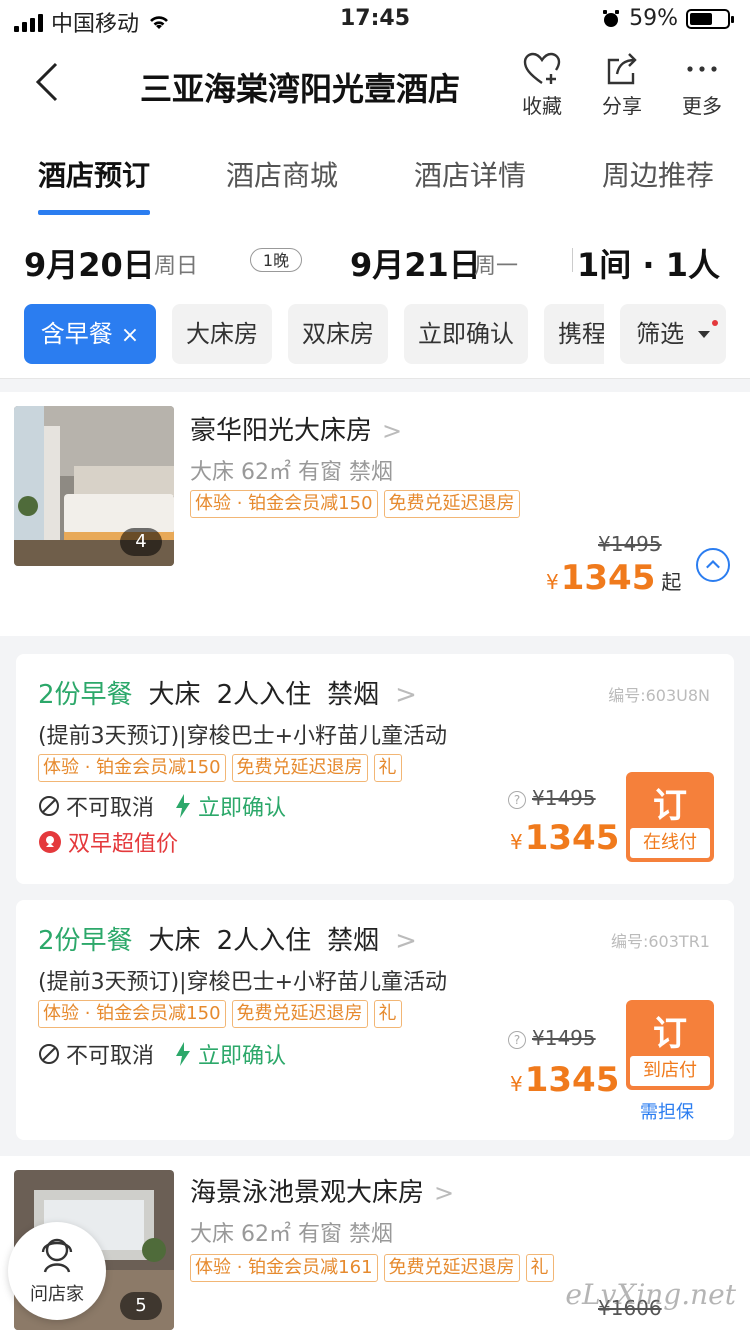 This screenshot has height=1334, width=750. Describe the element at coordinates (650, 1294) in the screenshot. I see `watermark: eLvXing.net` at that location.